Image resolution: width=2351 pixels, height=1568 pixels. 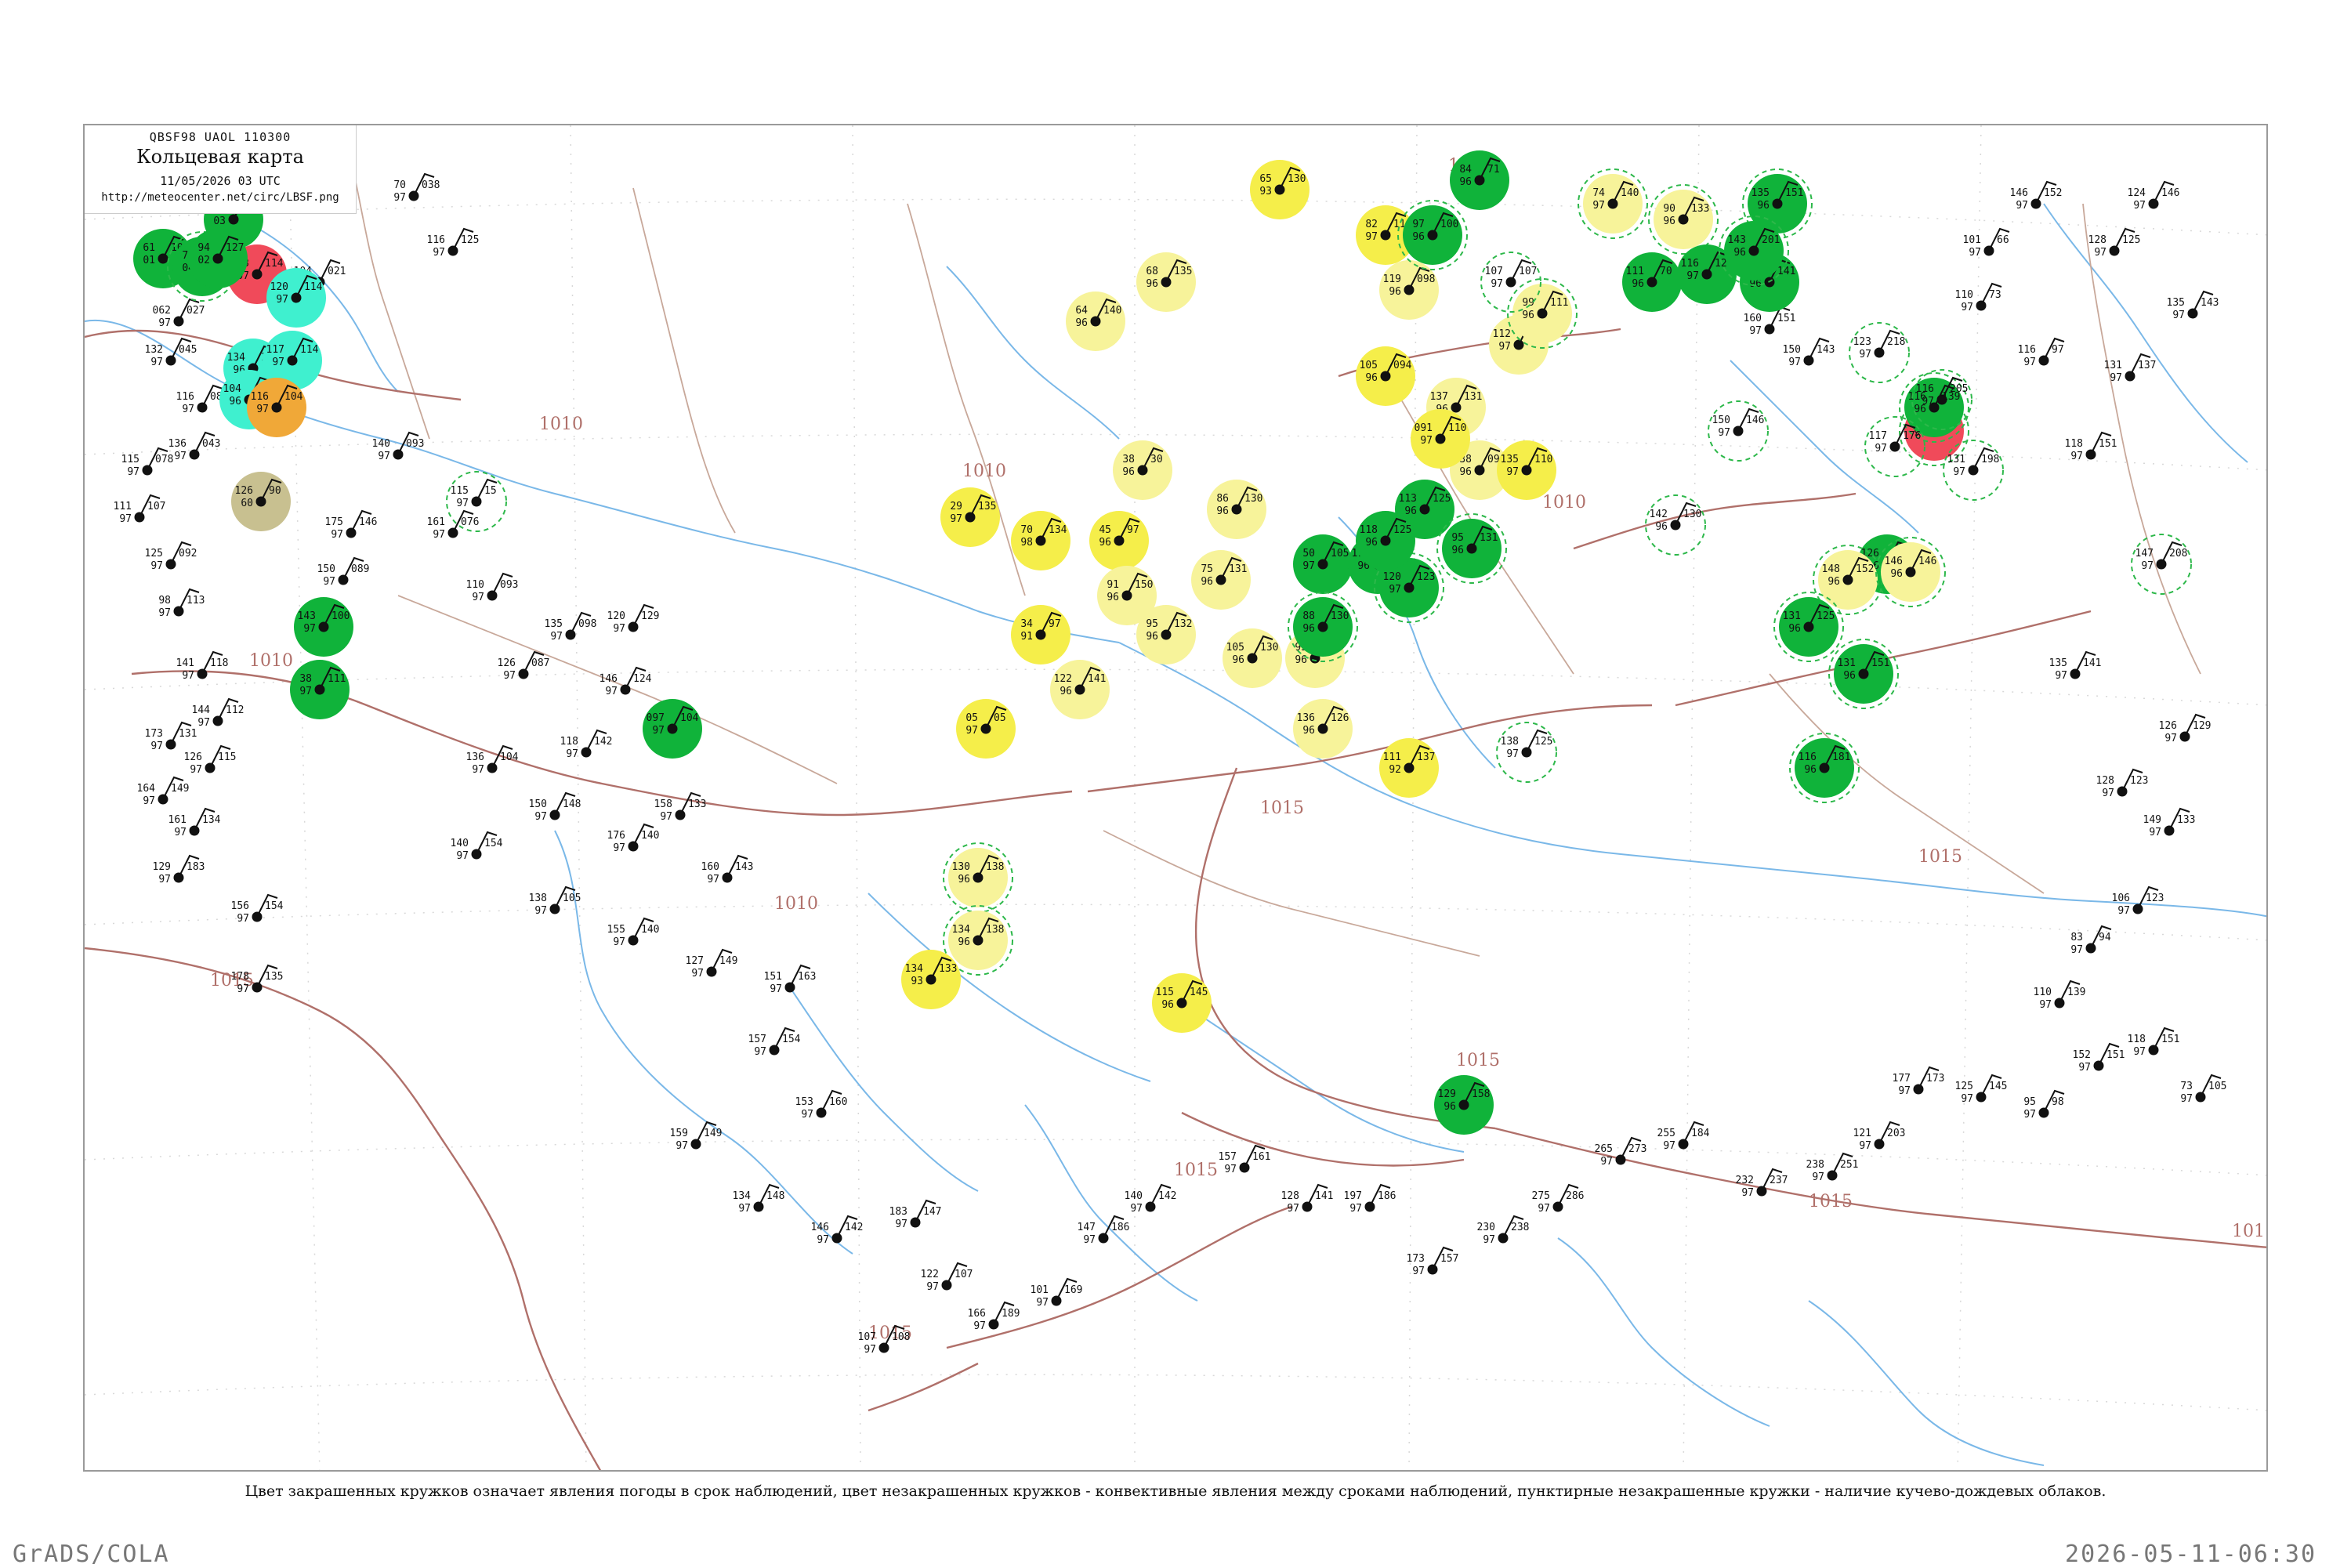 I want to click on station-marker: 11197 107, so click(x=140, y=510).